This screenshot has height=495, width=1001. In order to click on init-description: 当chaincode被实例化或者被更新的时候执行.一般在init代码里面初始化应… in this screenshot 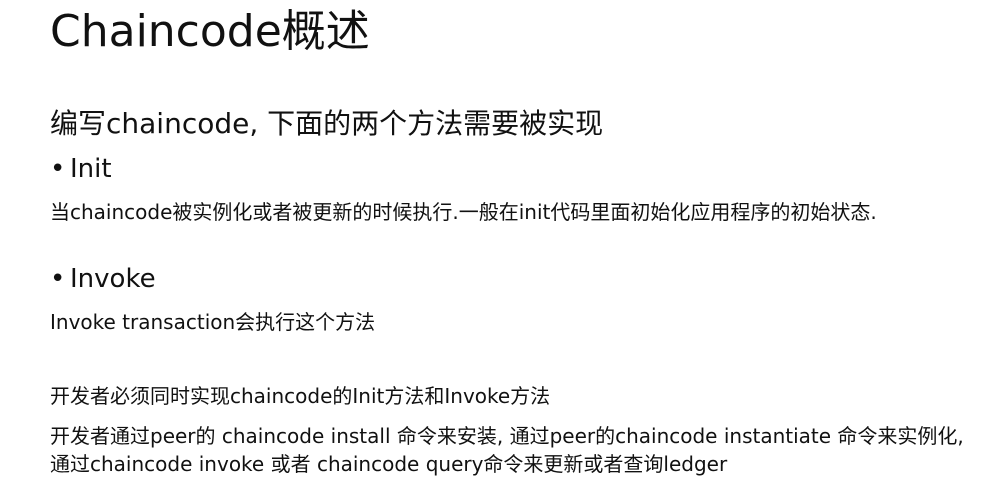, I will do `click(463, 212)`.